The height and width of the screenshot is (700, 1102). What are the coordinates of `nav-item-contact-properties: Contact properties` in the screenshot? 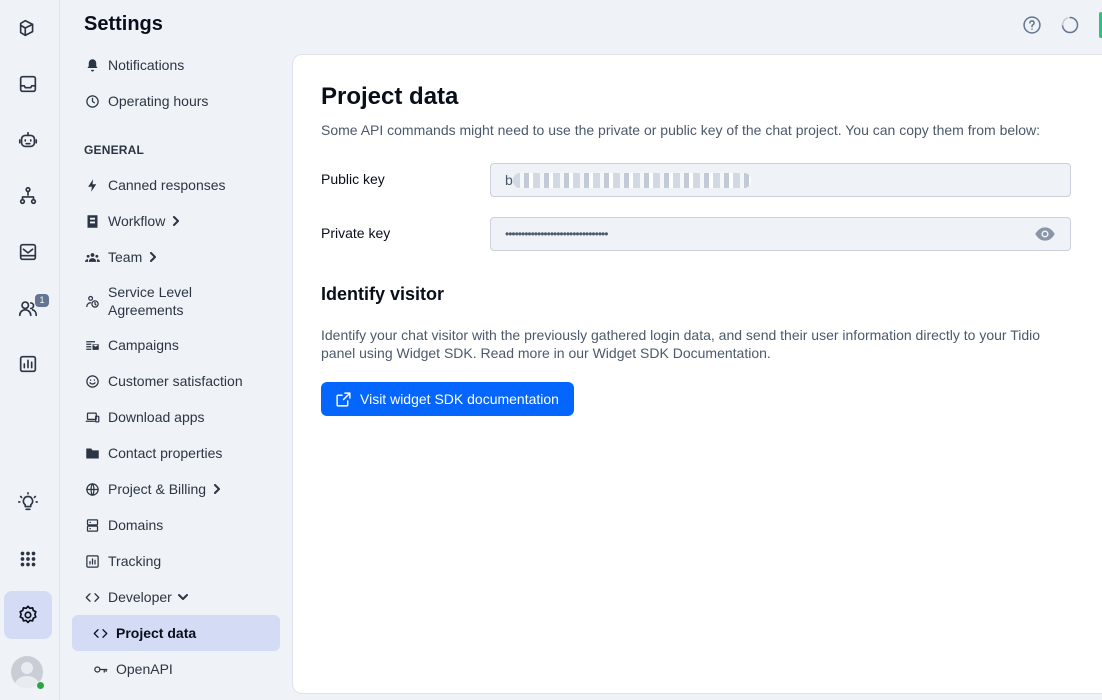 It's located at (176, 453).